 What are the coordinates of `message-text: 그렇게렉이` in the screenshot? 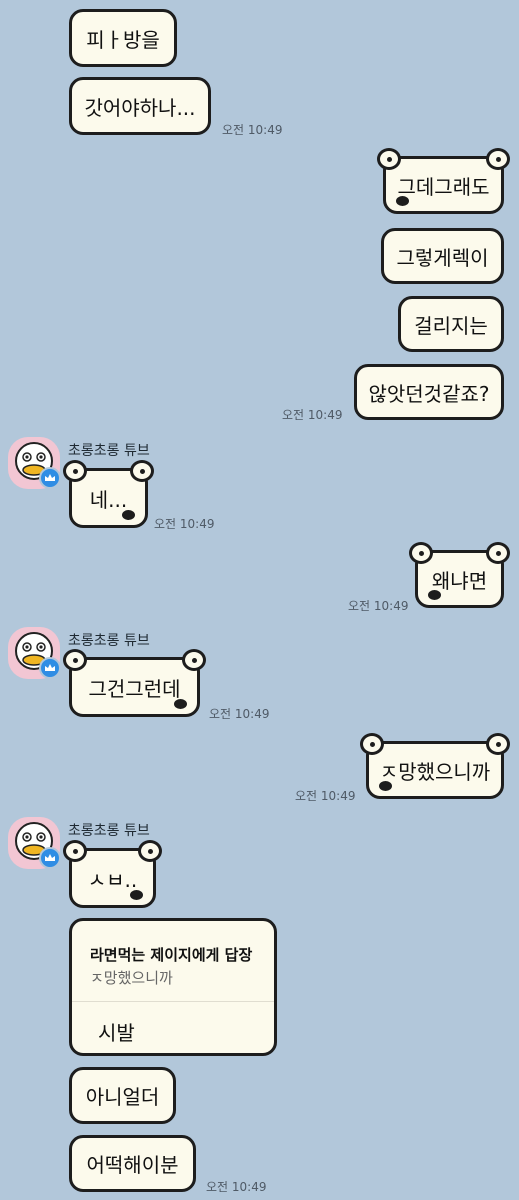 It's located at (442, 257).